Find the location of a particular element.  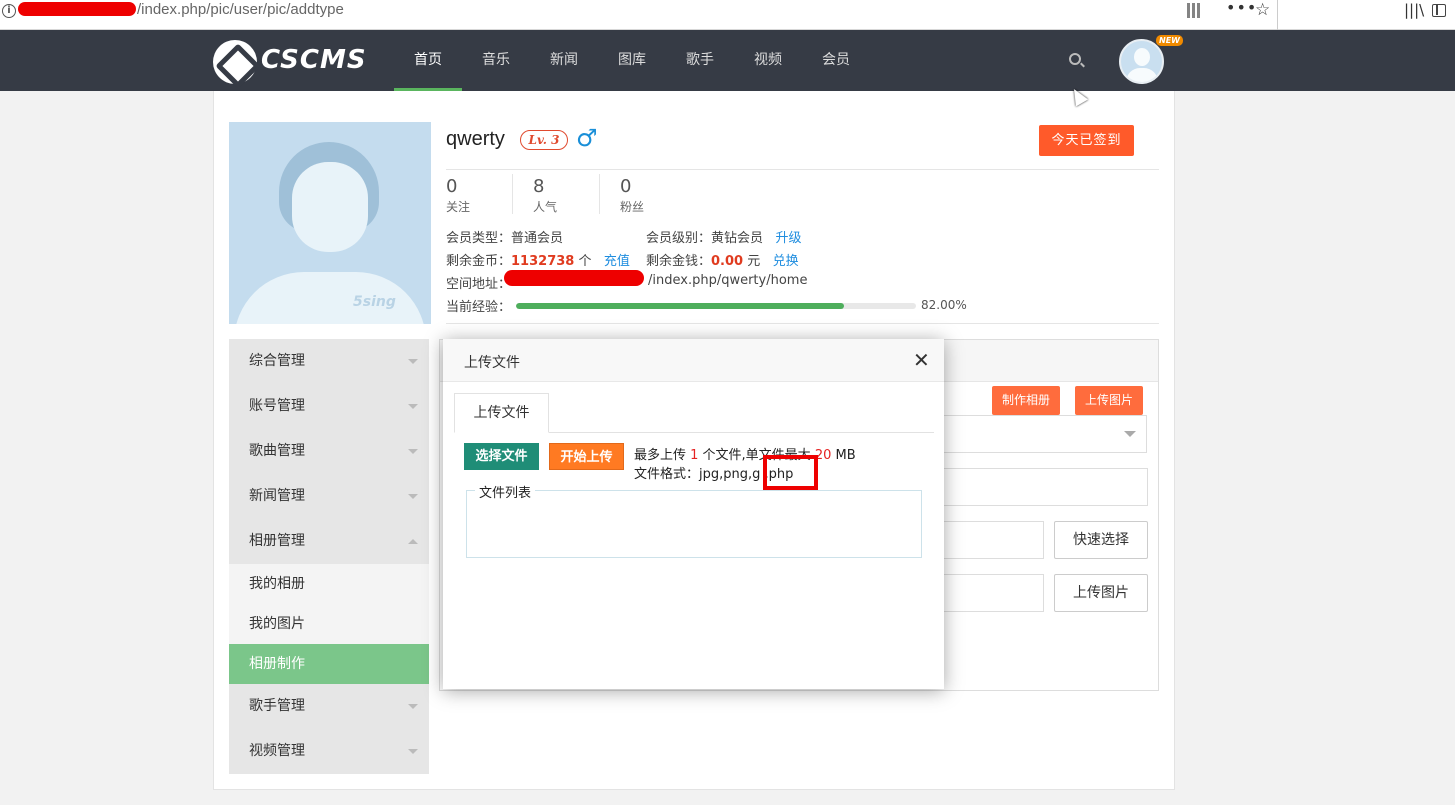

exp-progress-fill is located at coordinates (680, 306).